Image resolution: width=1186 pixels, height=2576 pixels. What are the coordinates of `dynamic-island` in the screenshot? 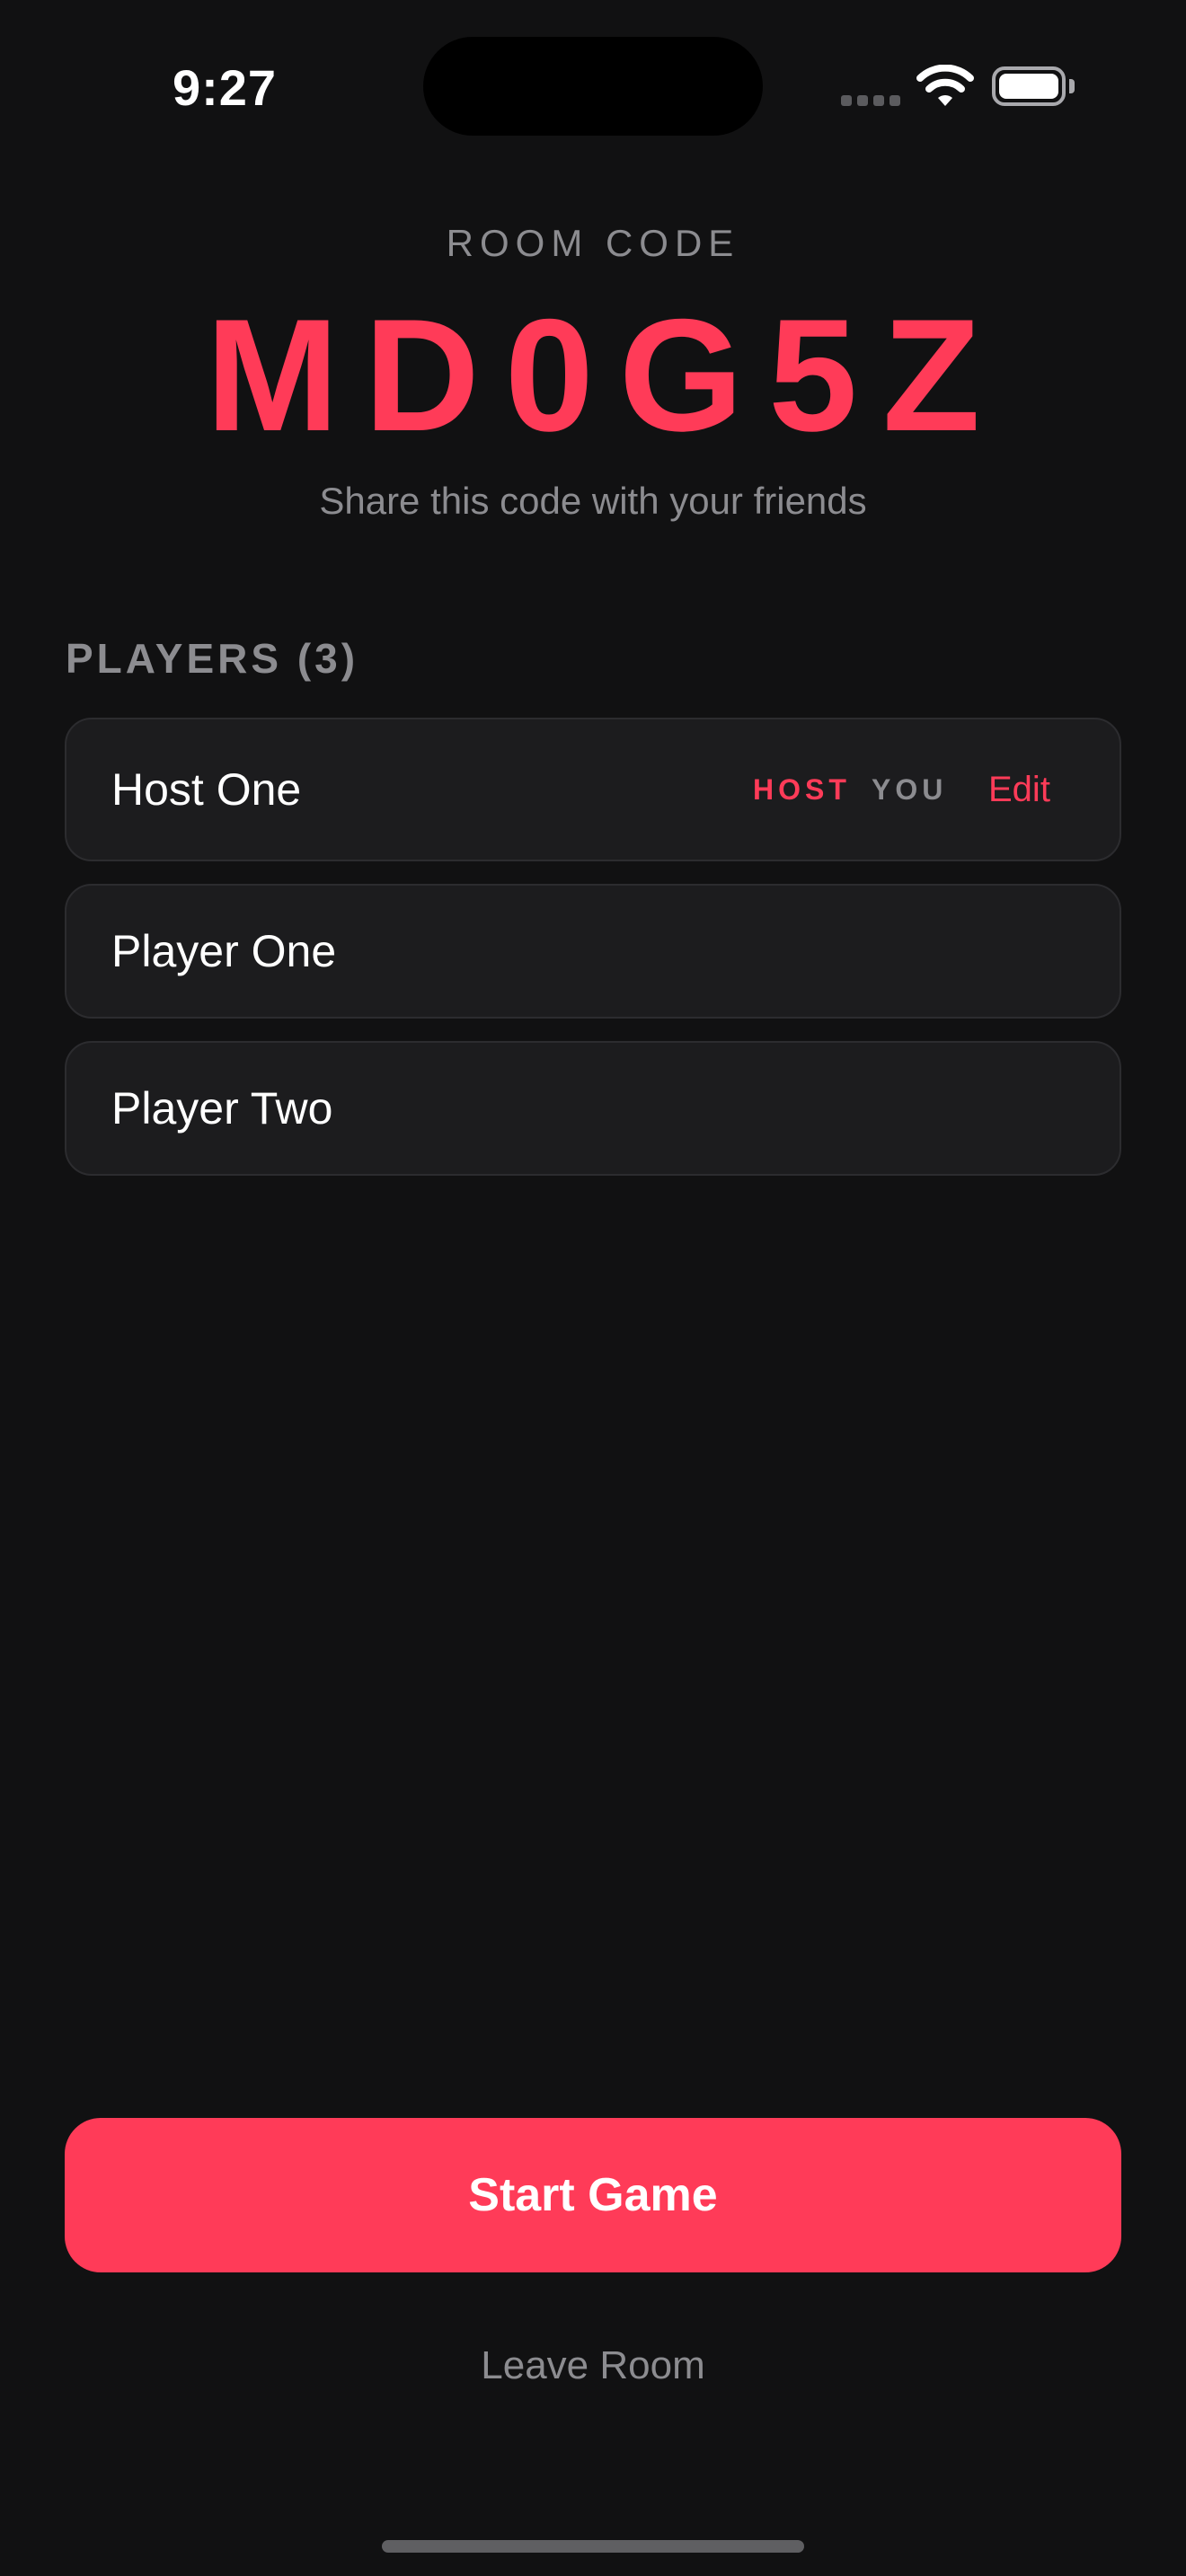 It's located at (593, 86).